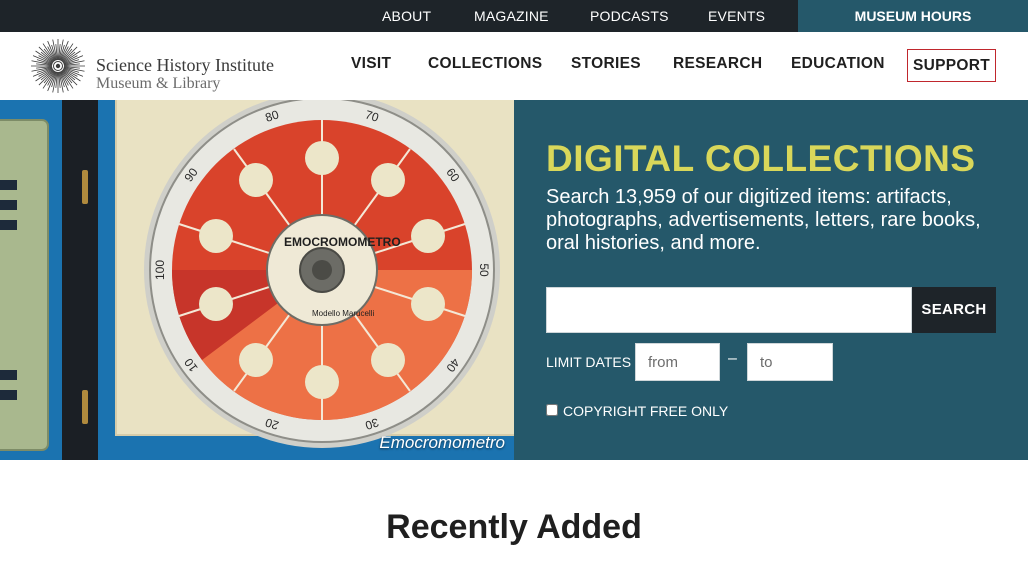 This screenshot has height=578, width=1028. What do you see at coordinates (606, 64) in the screenshot?
I see `nav-stories: STORIES` at bounding box center [606, 64].